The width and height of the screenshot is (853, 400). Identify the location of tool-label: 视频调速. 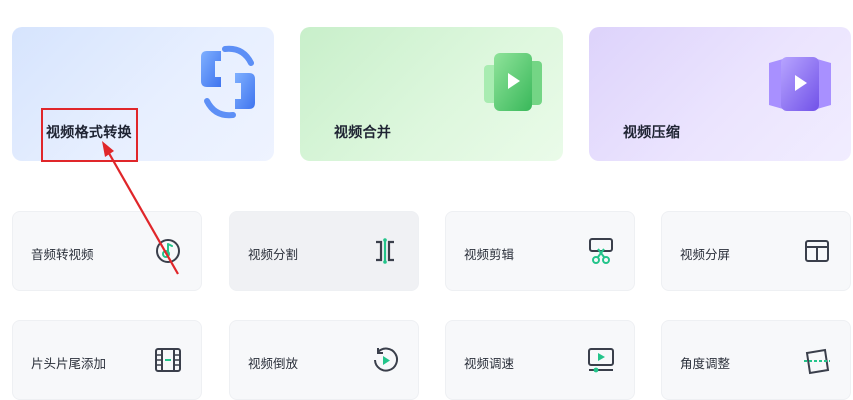
(489, 363).